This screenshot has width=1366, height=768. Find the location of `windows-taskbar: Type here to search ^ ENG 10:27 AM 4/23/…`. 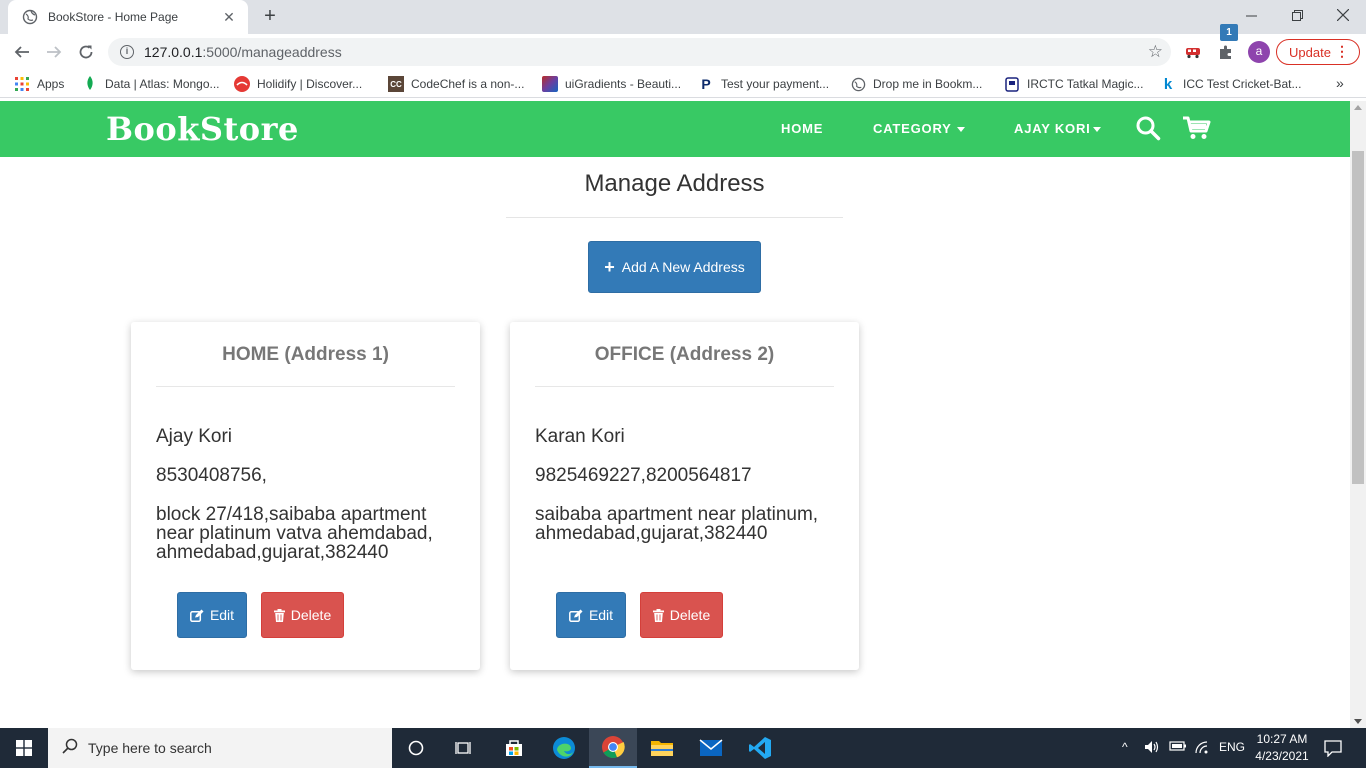

windows-taskbar: Type here to search ^ ENG 10:27 AM 4/23/… is located at coordinates (683, 748).